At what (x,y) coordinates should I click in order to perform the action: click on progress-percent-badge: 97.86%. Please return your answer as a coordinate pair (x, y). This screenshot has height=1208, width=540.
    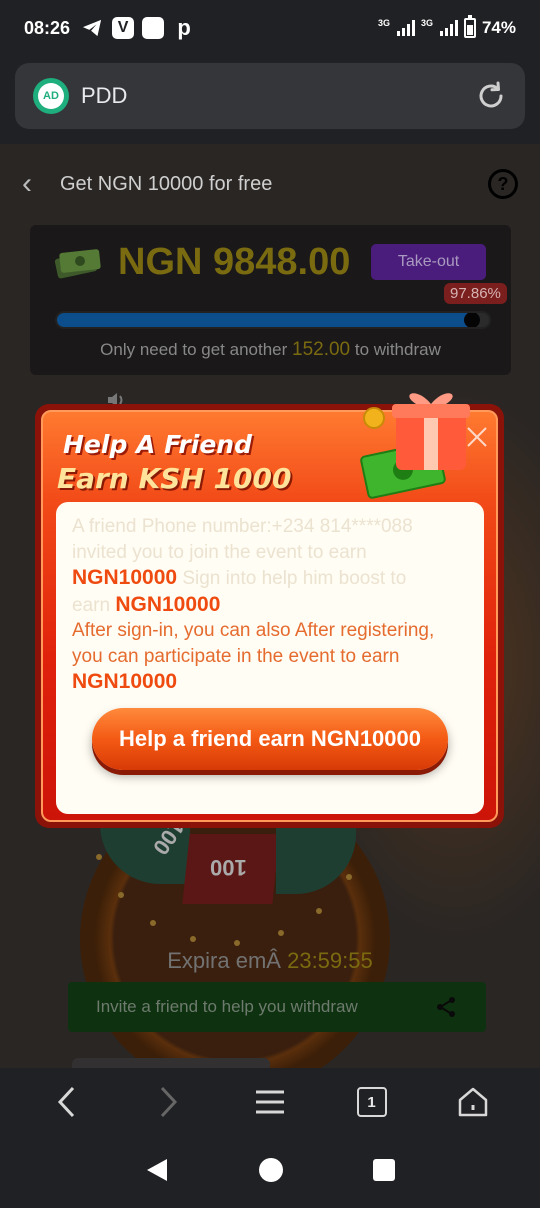
    Looking at the image, I should click on (475, 293).